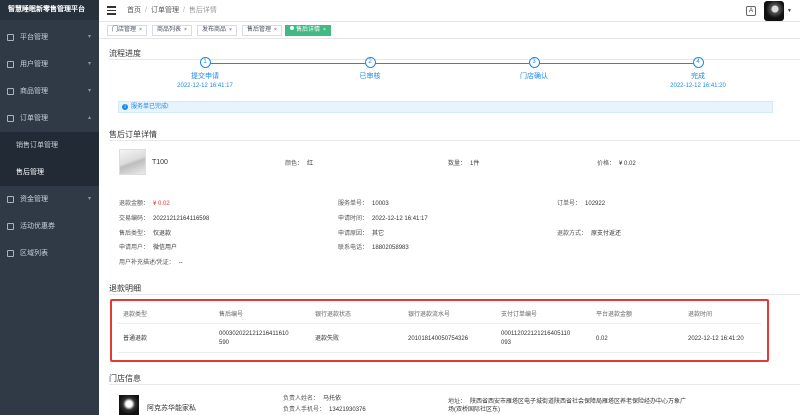 The width and height of the screenshot is (800, 415). I want to click on cell-refund-type: 普通退款, so click(135, 339).